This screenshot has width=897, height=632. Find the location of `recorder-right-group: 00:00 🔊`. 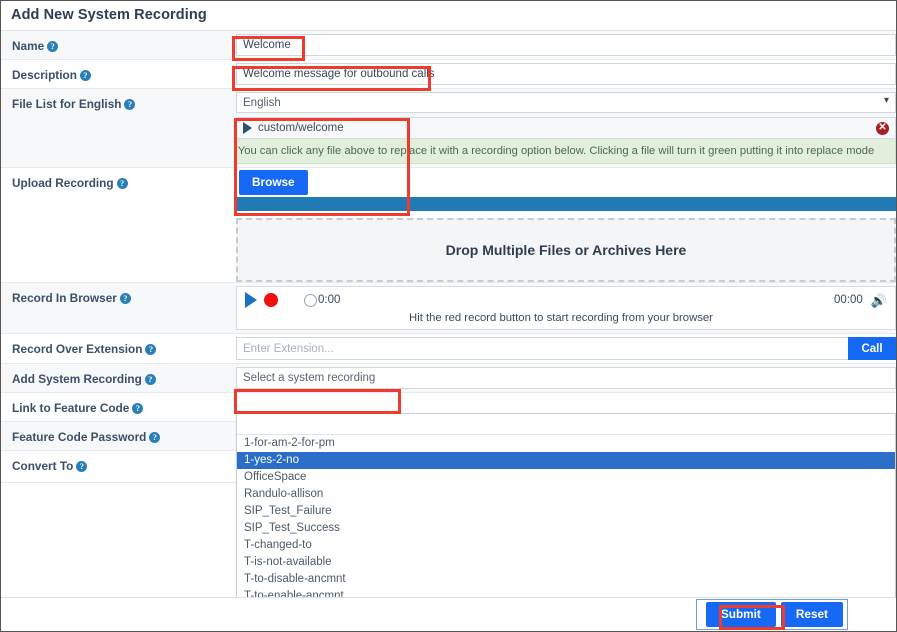

recorder-right-group: 00:00 🔊 is located at coordinates (860, 300).